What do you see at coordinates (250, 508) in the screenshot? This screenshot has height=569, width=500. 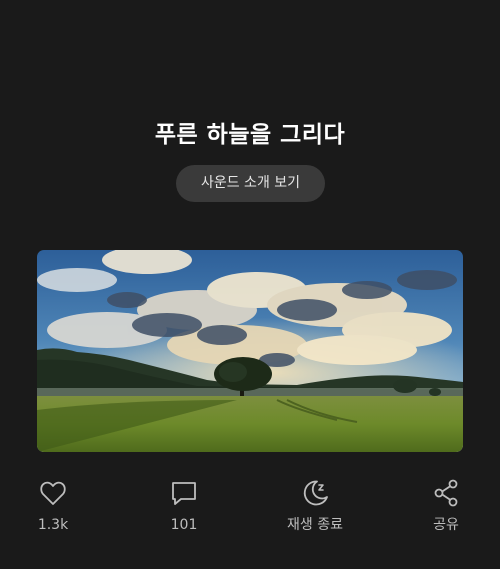 I see `action-bar: 1.3k 101 재생 종료 공유` at bounding box center [250, 508].